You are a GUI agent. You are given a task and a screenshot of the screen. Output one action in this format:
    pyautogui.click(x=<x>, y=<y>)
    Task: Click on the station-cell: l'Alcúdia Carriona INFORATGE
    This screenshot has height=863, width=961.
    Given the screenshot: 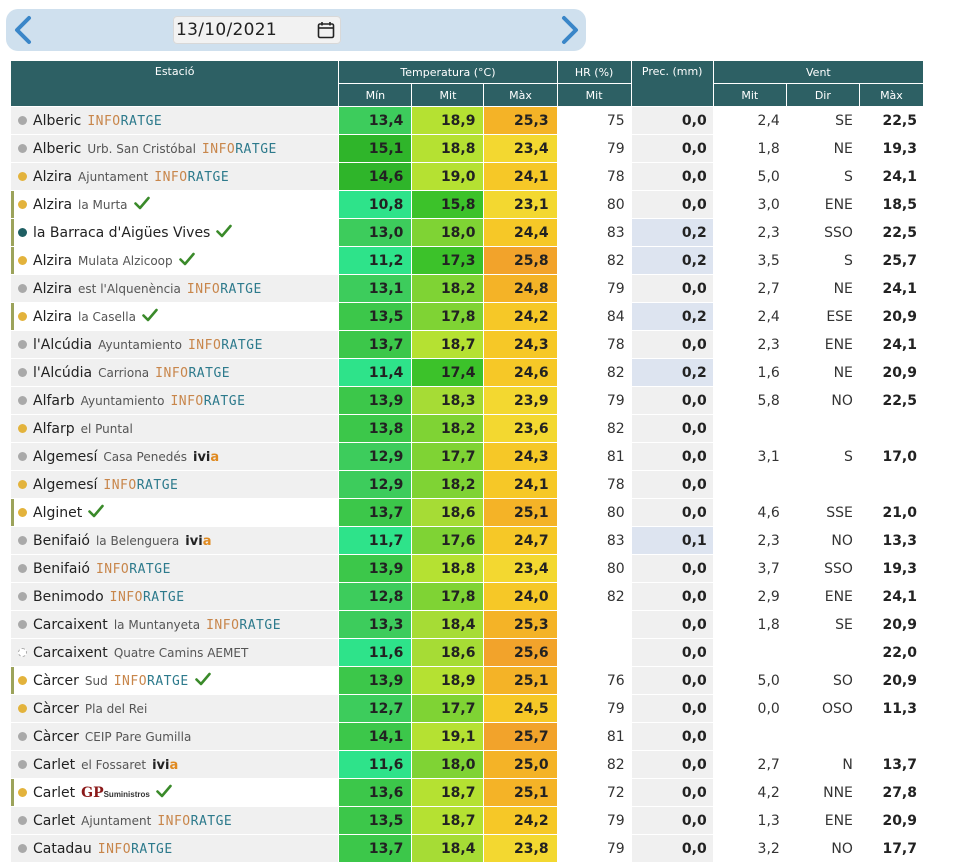 What is the action you would take?
    pyautogui.click(x=174, y=372)
    